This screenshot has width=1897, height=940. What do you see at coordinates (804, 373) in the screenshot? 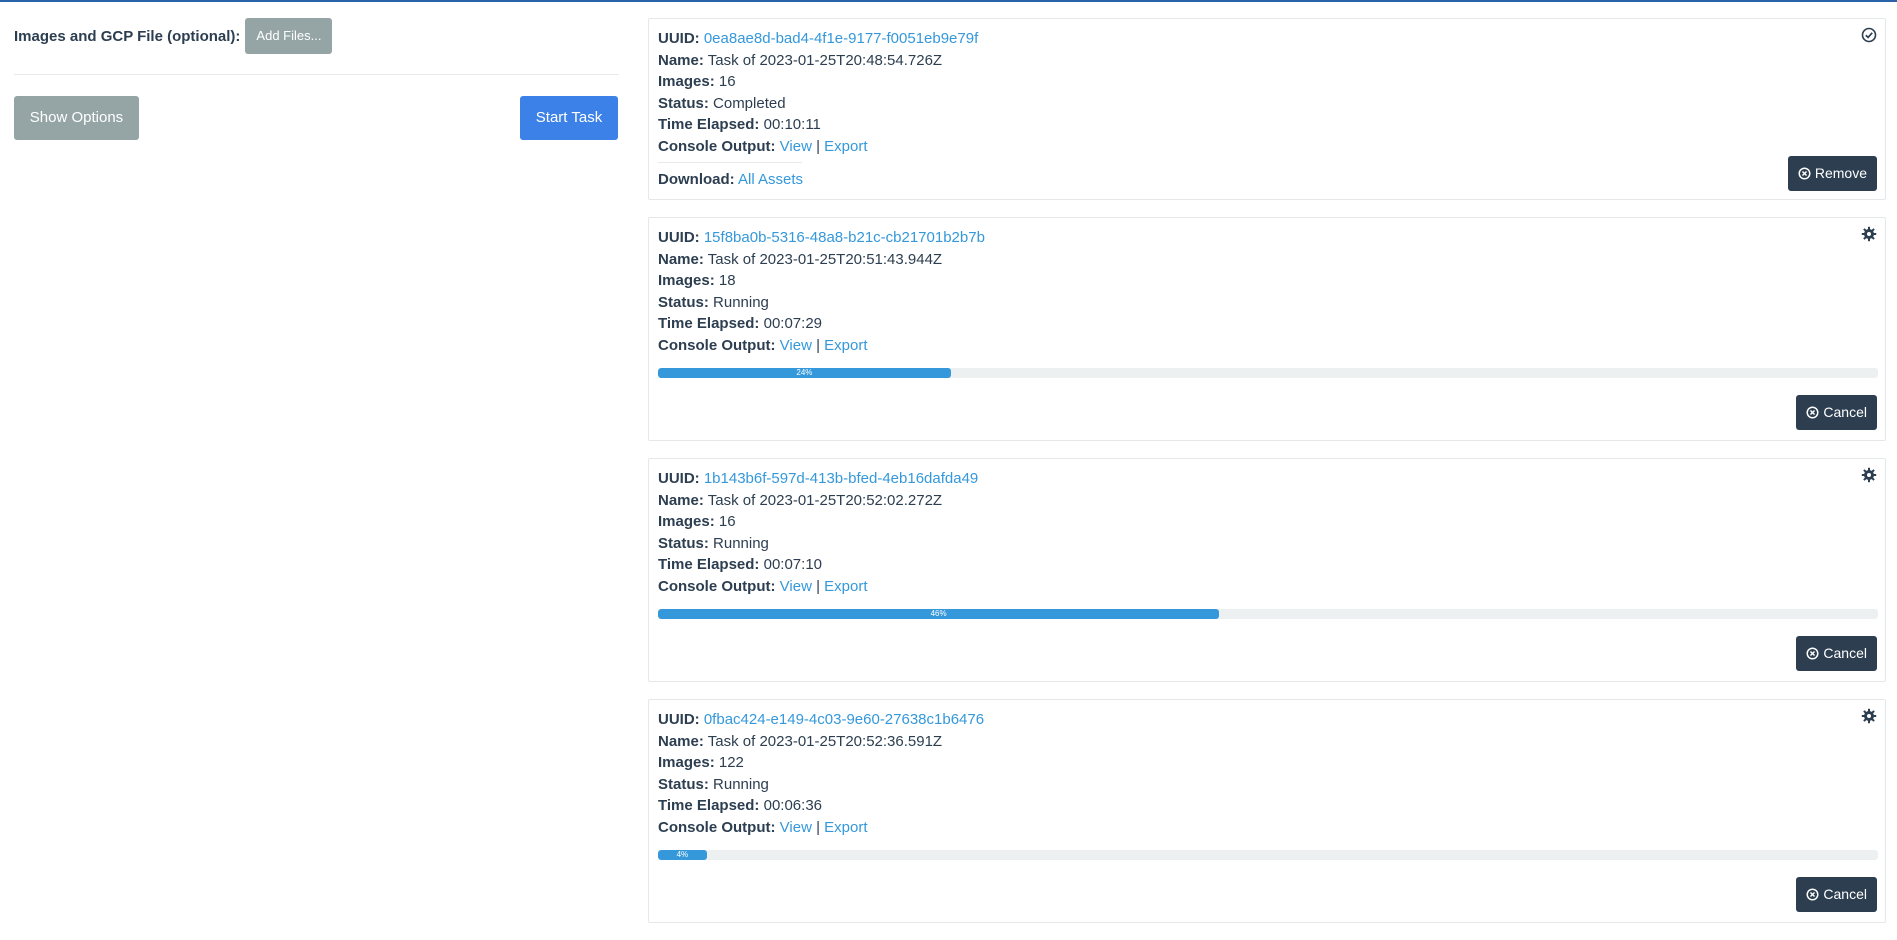
I see `progress-fill: 24%` at bounding box center [804, 373].